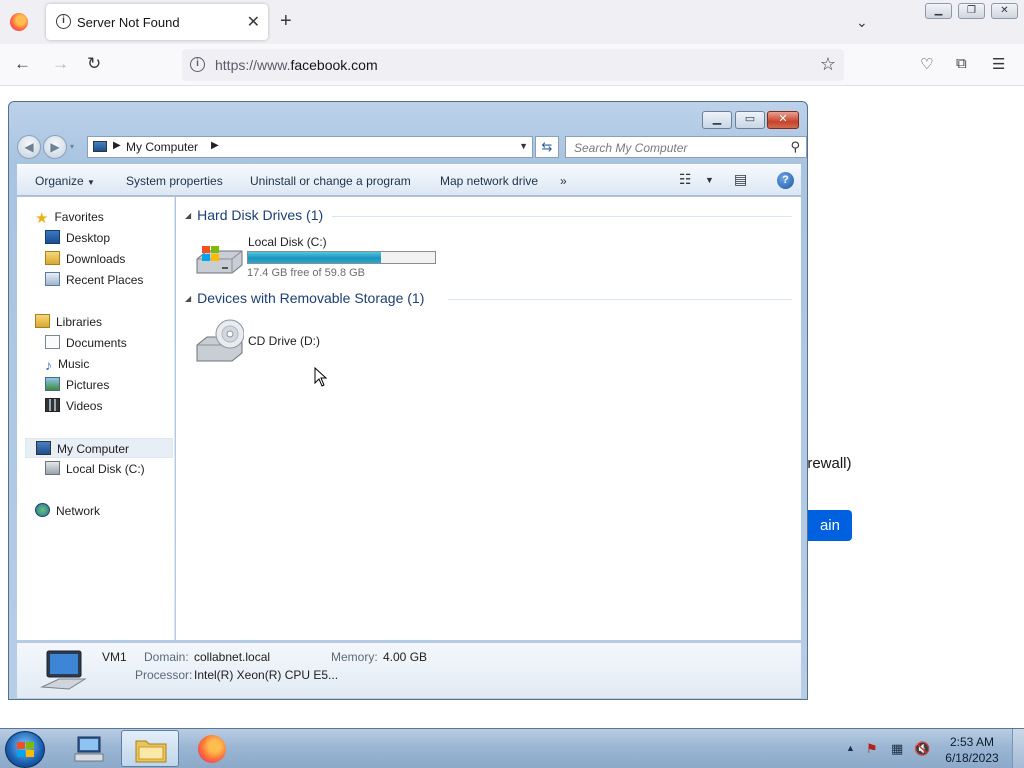 The height and width of the screenshot is (768, 1024). What do you see at coordinates (783, 120) in the screenshot?
I see `explorer-close-button: ✕` at bounding box center [783, 120].